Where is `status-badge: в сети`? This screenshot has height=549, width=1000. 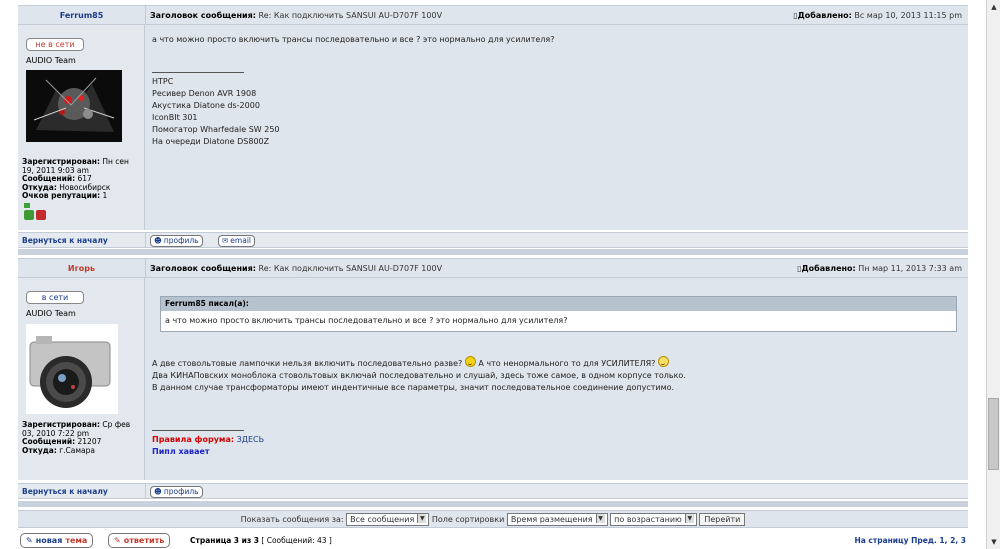 status-badge: в сети is located at coordinates (55, 297).